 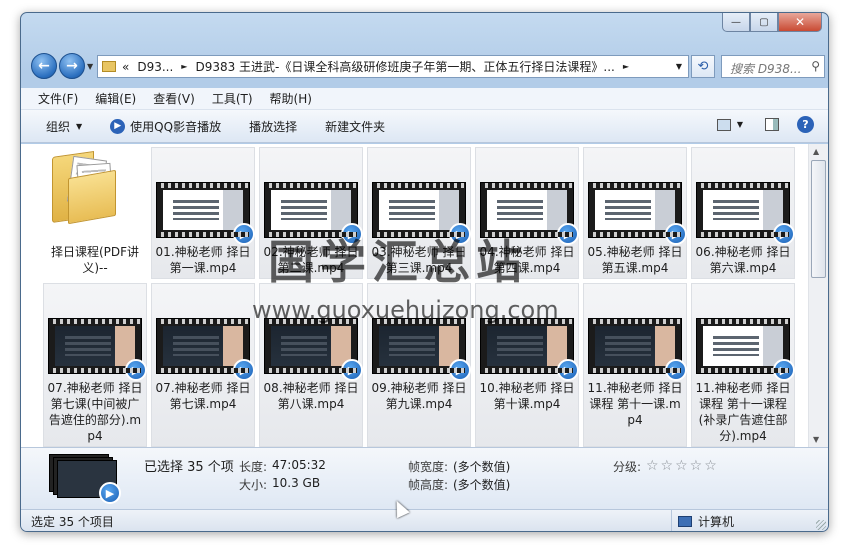 I want to click on video-file-item: ▶ 05.神秘老师 择日第五课.mp4, so click(x=635, y=213).